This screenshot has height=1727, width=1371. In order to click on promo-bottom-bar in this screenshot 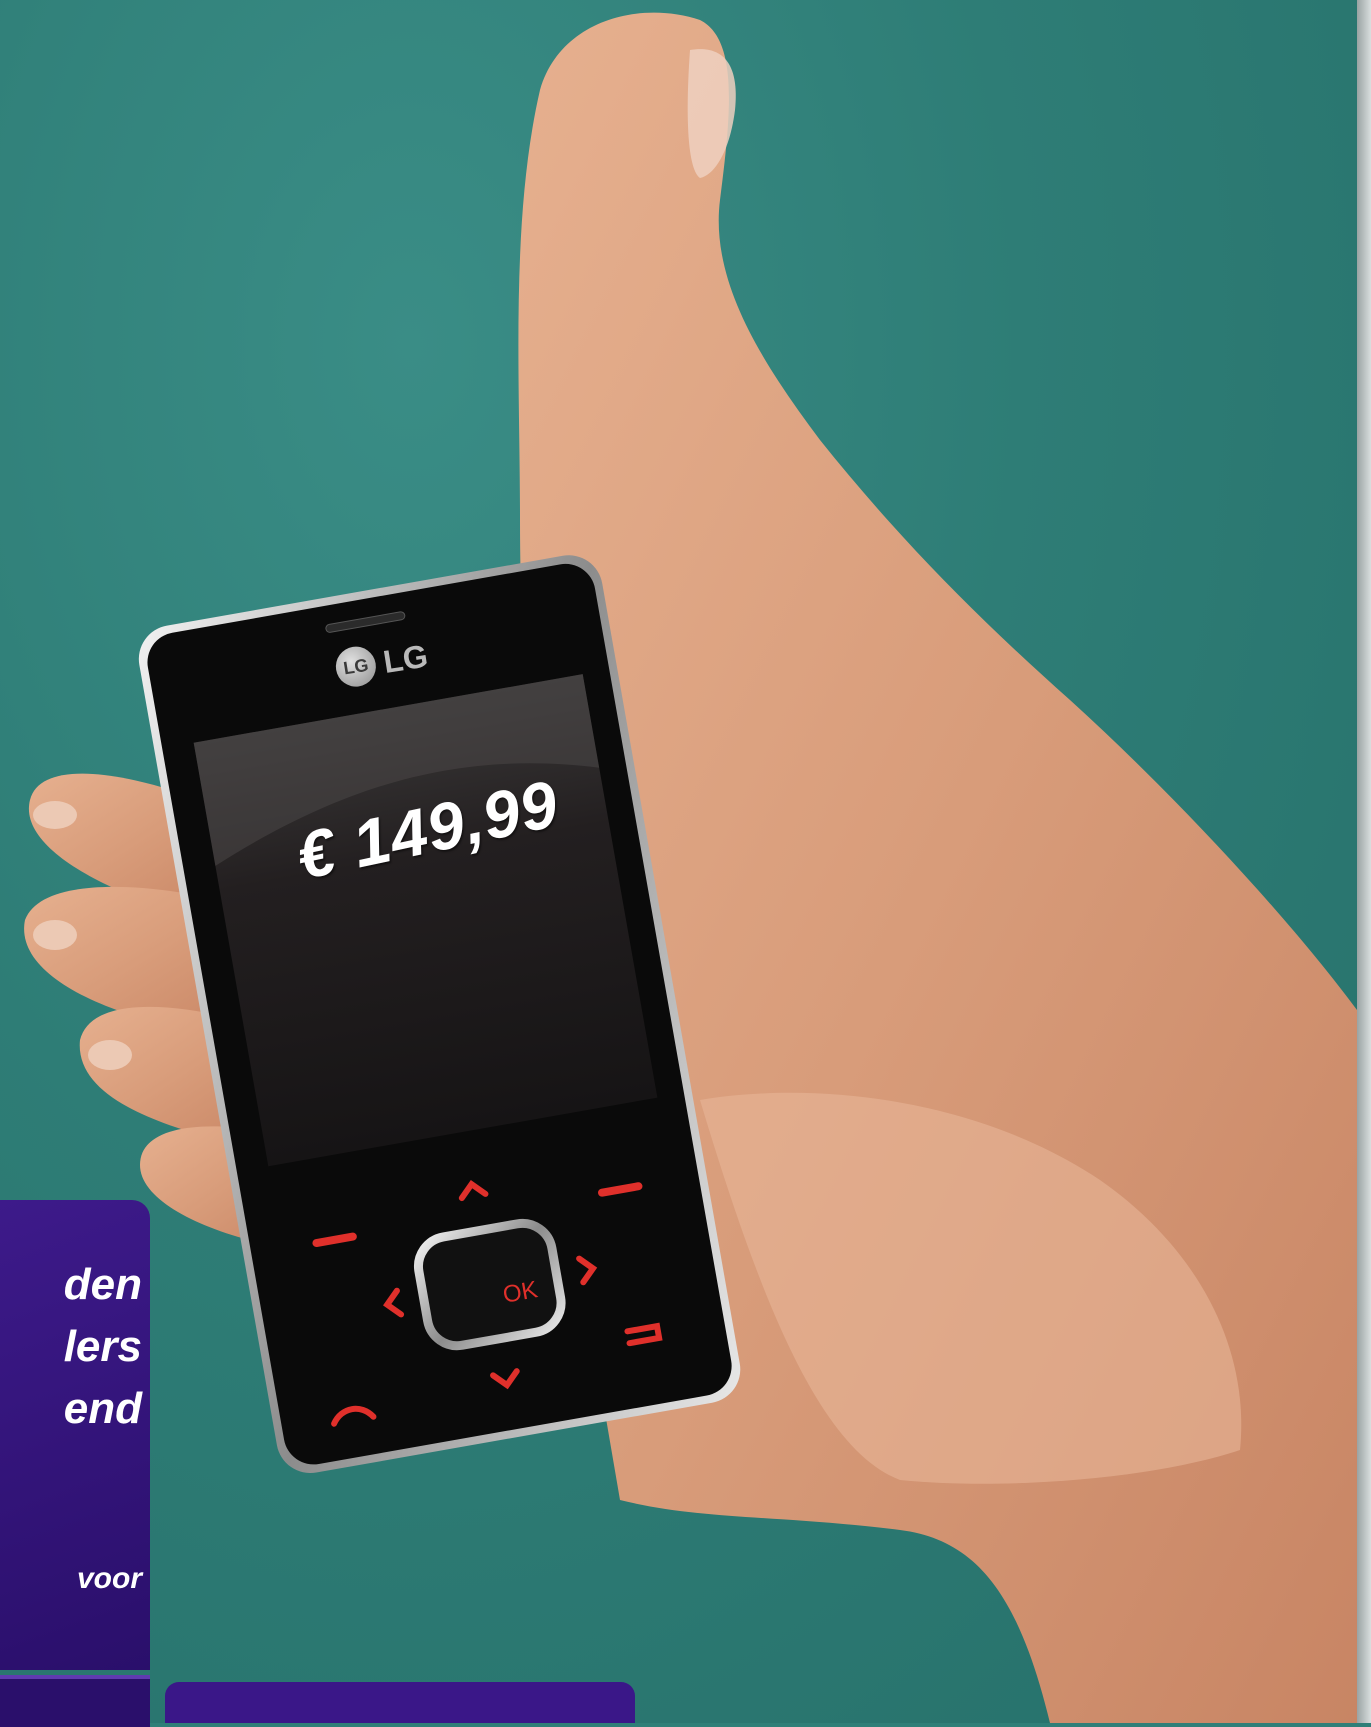, I will do `click(400, 1702)`.